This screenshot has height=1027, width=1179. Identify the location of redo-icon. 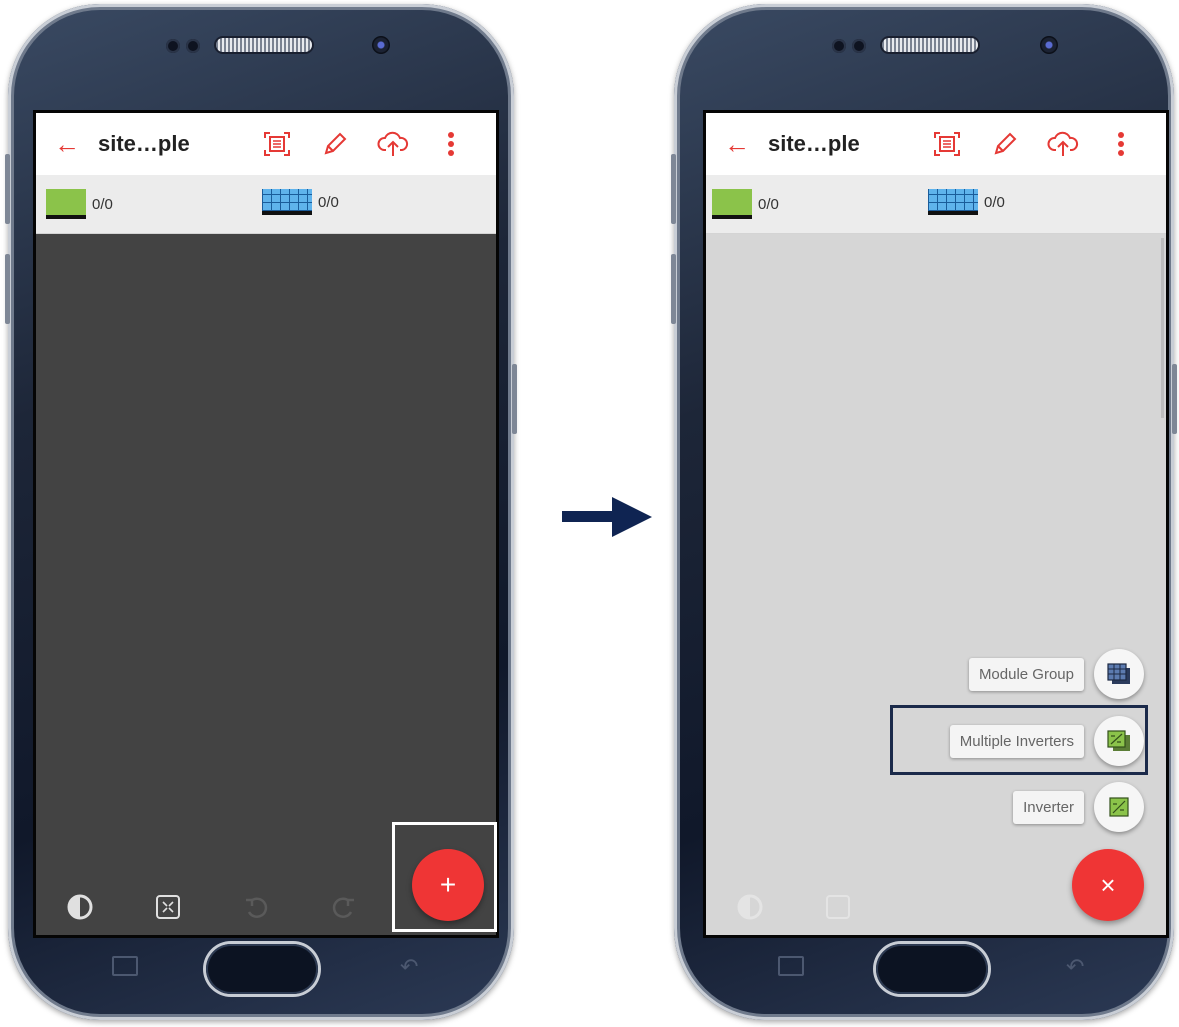
(344, 907).